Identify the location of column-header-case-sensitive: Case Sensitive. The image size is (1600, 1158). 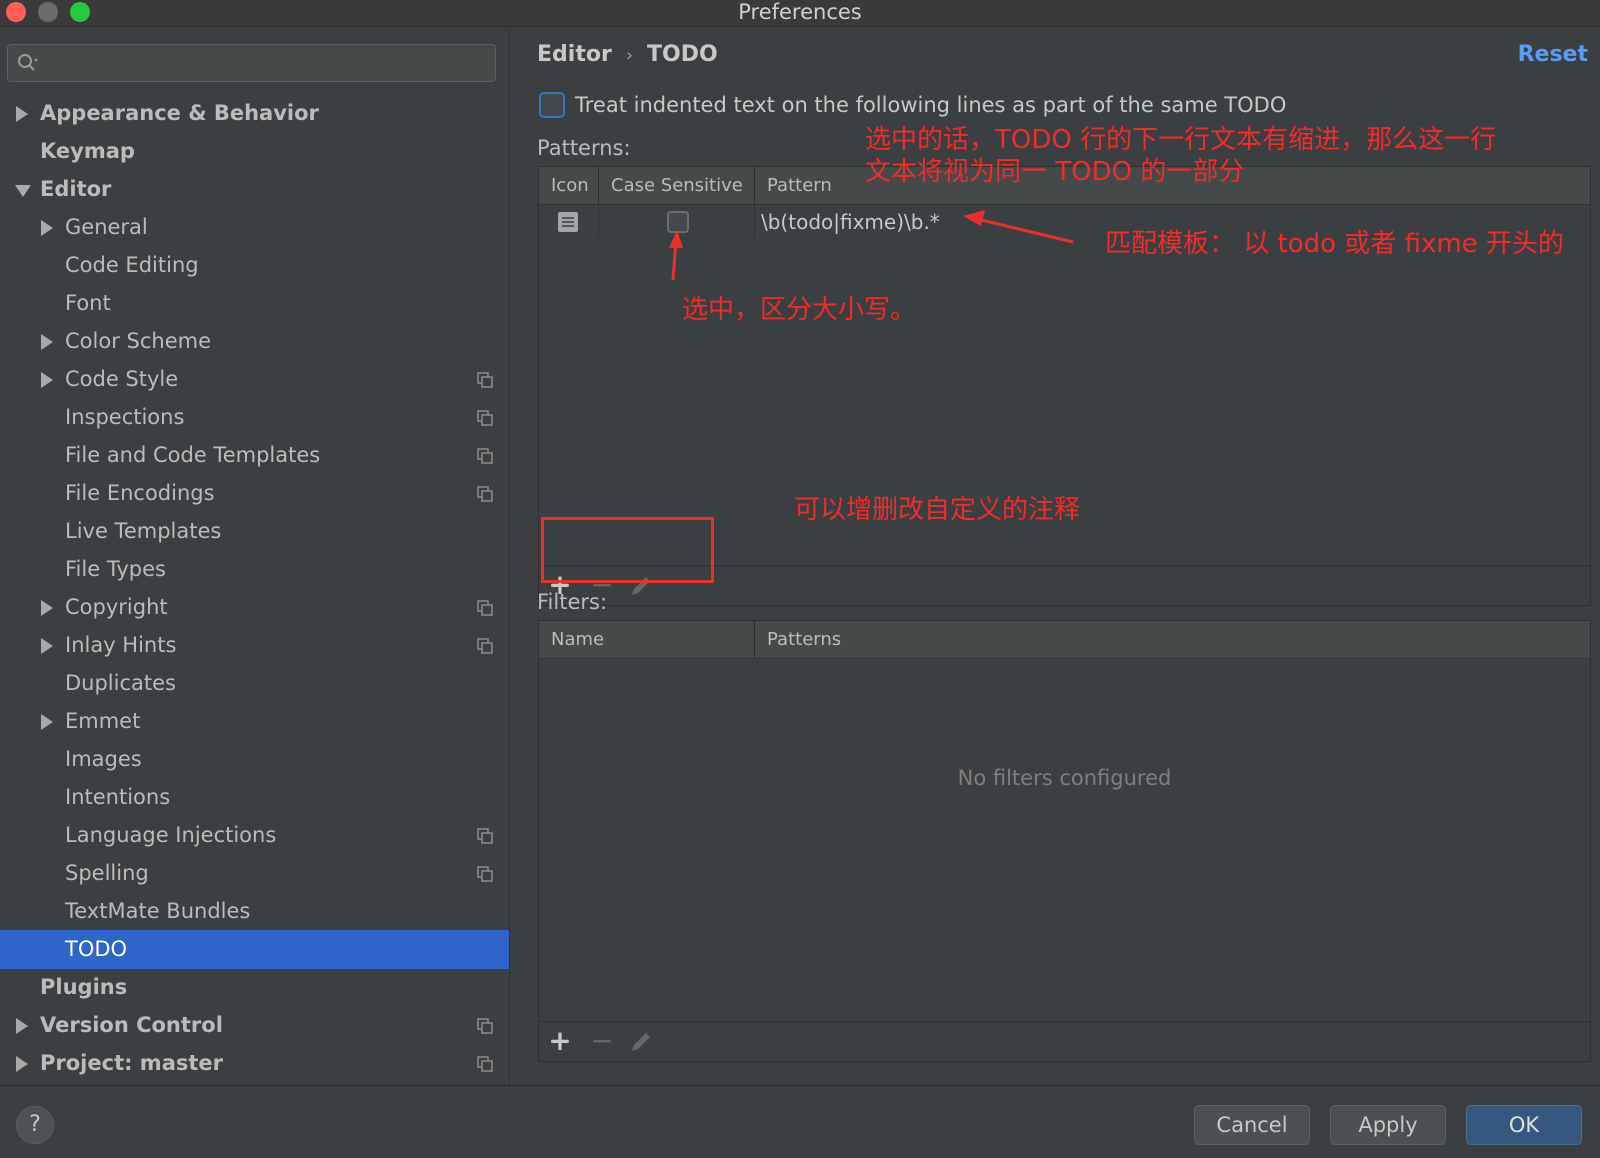
(677, 186).